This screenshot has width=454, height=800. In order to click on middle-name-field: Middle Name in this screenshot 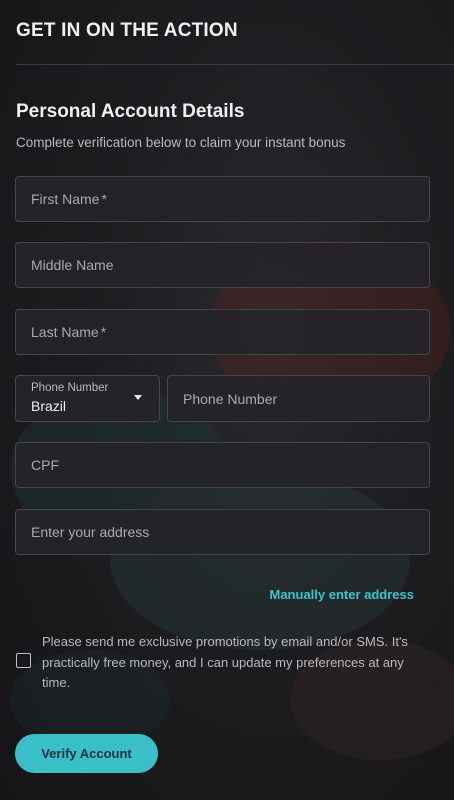, I will do `click(222, 265)`.